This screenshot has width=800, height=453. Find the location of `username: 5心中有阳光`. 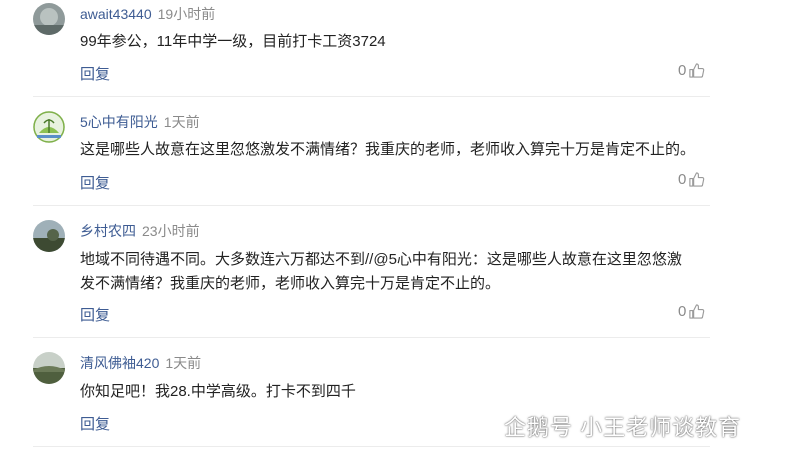

username: 5心中有阳光 is located at coordinates (119, 122).